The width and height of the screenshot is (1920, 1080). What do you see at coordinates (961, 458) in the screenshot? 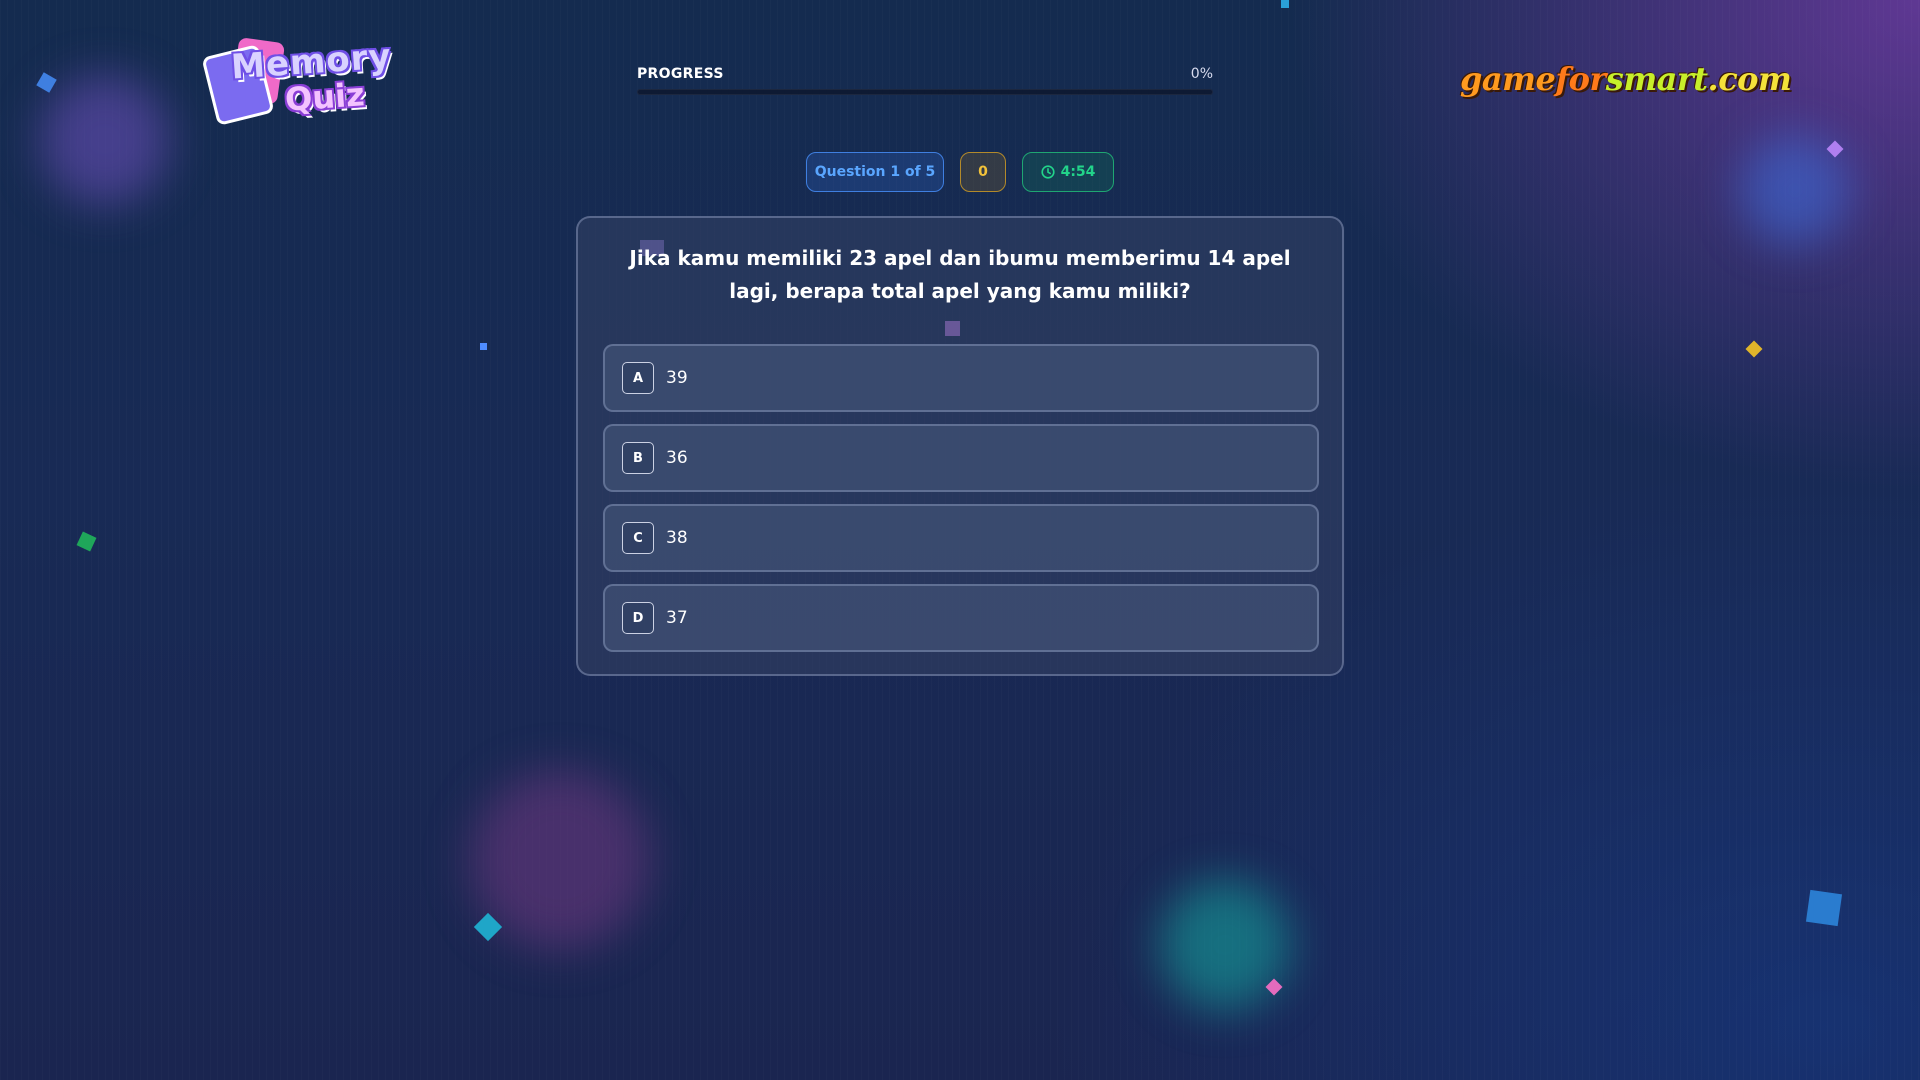
I see `answer-option-b: B 36` at bounding box center [961, 458].